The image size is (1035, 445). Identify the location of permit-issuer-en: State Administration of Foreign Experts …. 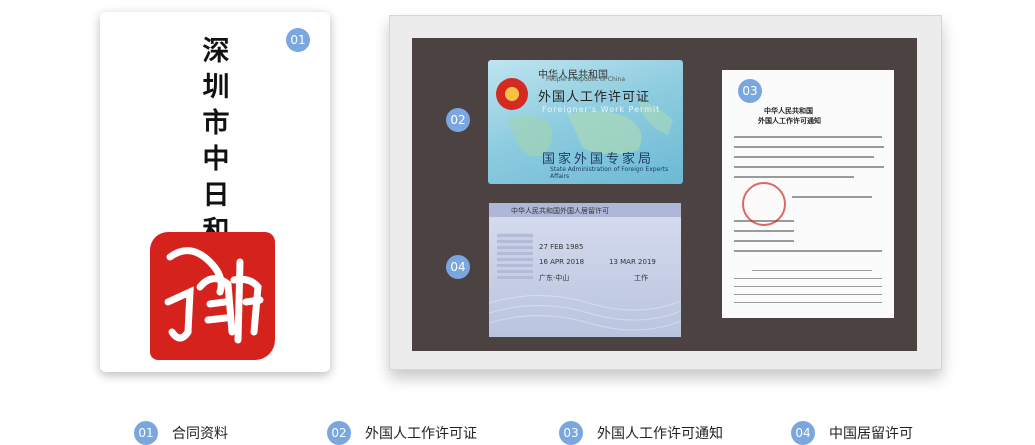
(609, 173).